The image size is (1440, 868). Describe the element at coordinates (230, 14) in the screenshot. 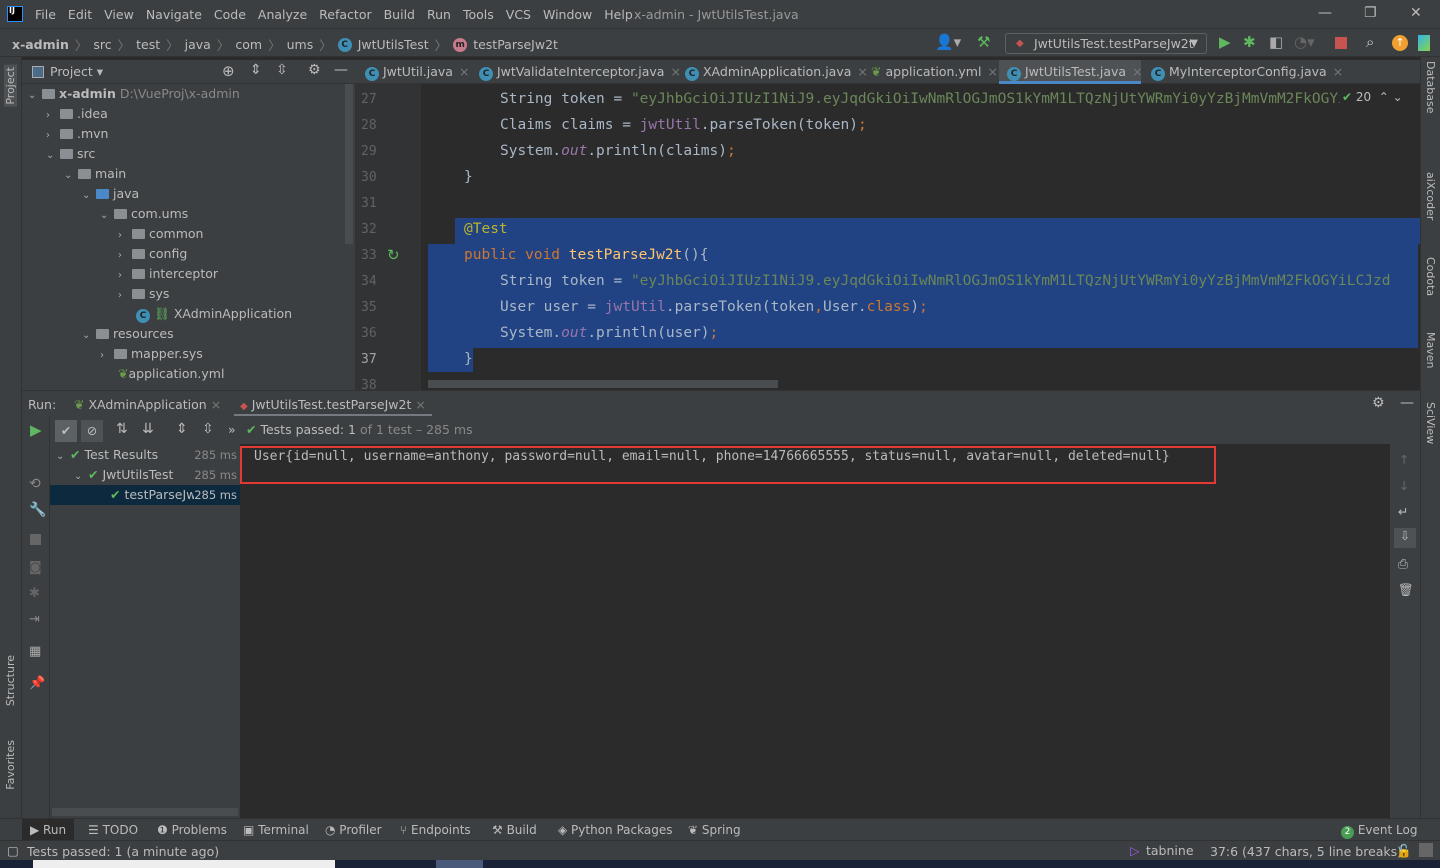

I see `menu-code: Code` at that location.